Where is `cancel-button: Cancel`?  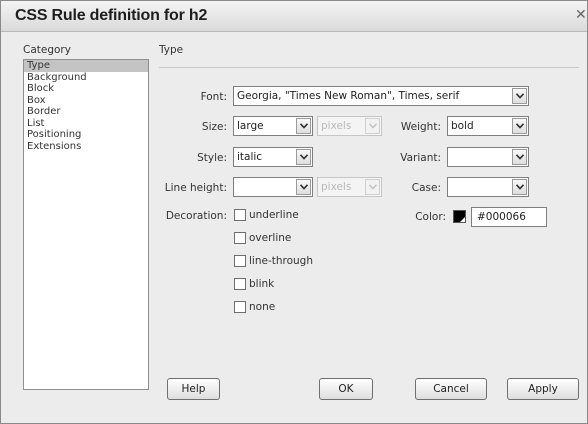 cancel-button: Cancel is located at coordinates (451, 389).